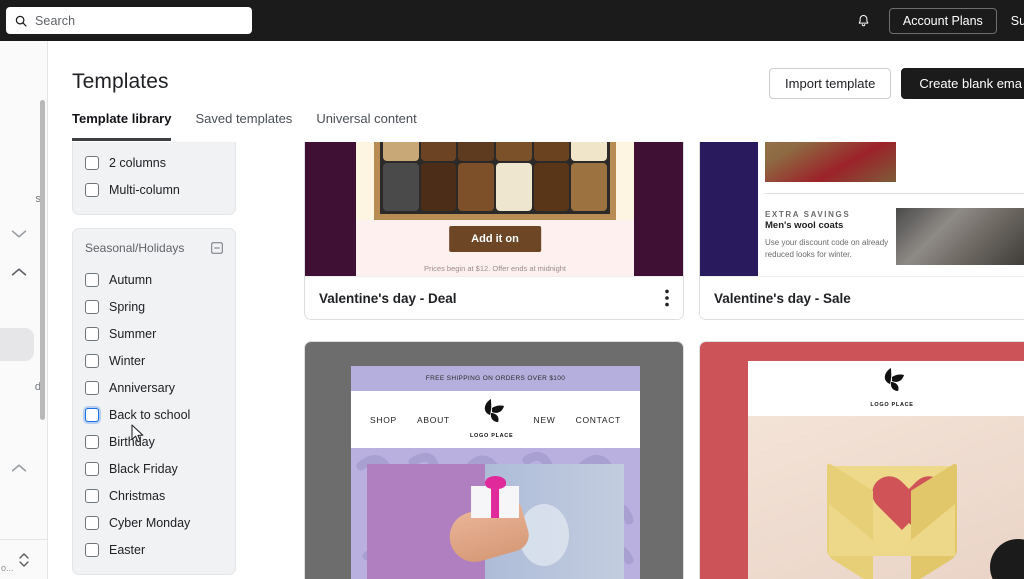  I want to click on checkbox-black-friday, so click(92, 468).